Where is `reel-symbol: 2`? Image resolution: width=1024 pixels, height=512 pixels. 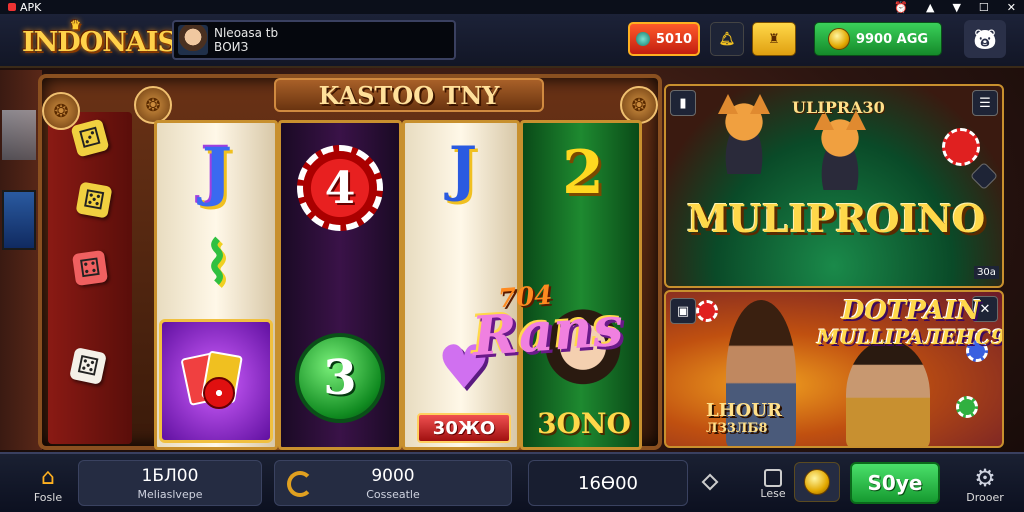 reel-symbol: 2 is located at coordinates (583, 173).